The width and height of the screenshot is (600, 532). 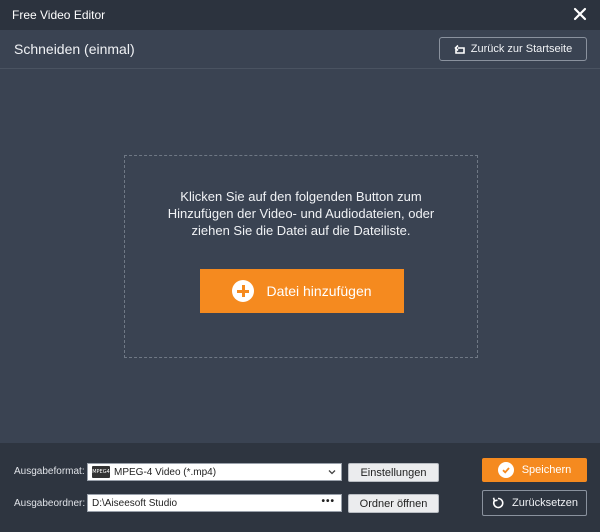 What do you see at coordinates (59, 15) in the screenshot?
I see `window-title: Free Video Editor` at bounding box center [59, 15].